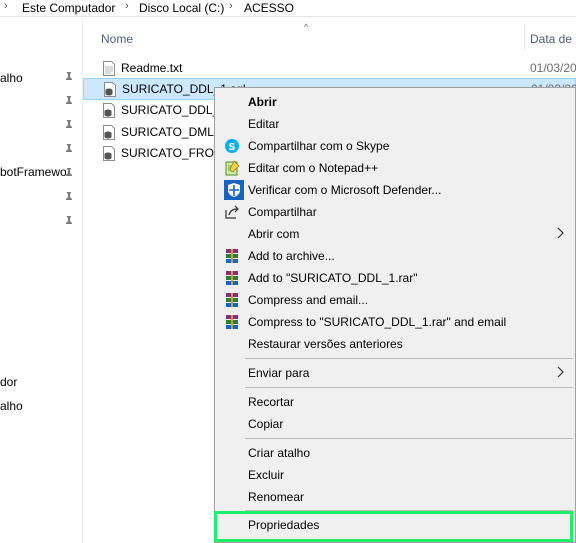 The image size is (576, 543). I want to click on notepad-plus-plus-icon, so click(232, 168).